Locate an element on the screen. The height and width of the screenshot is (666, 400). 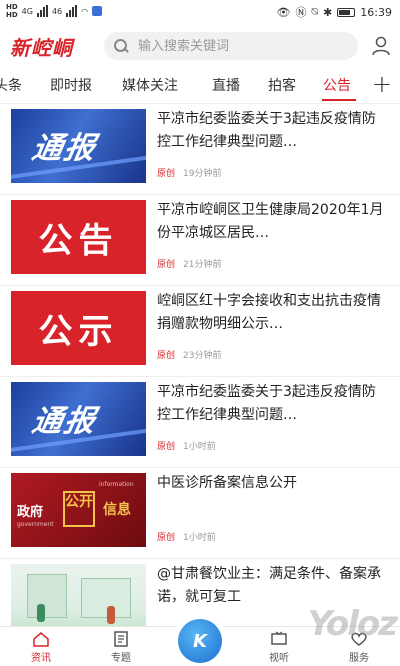
thumbnail-gongshi: 公示 is located at coordinates (78, 328).